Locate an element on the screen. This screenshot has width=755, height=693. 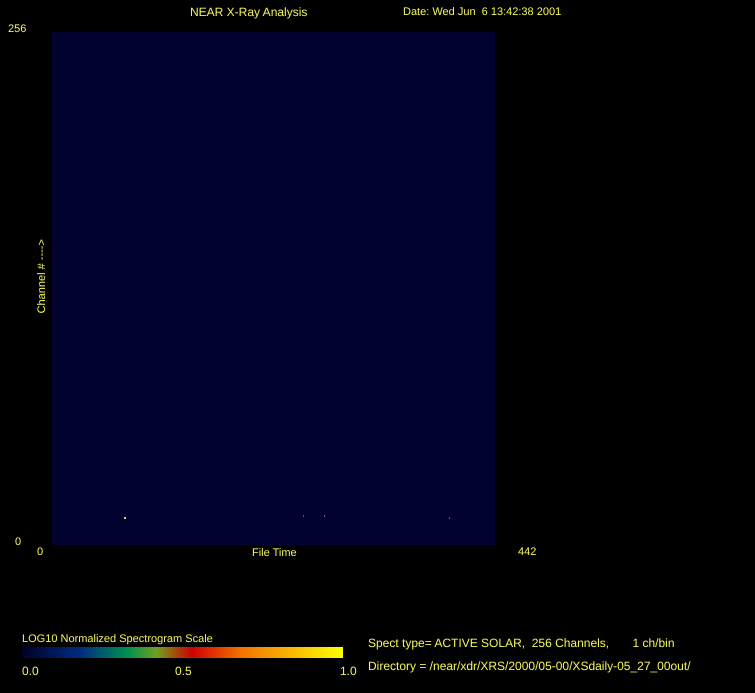
scale-tick-label: 1.0 is located at coordinates (348, 671).